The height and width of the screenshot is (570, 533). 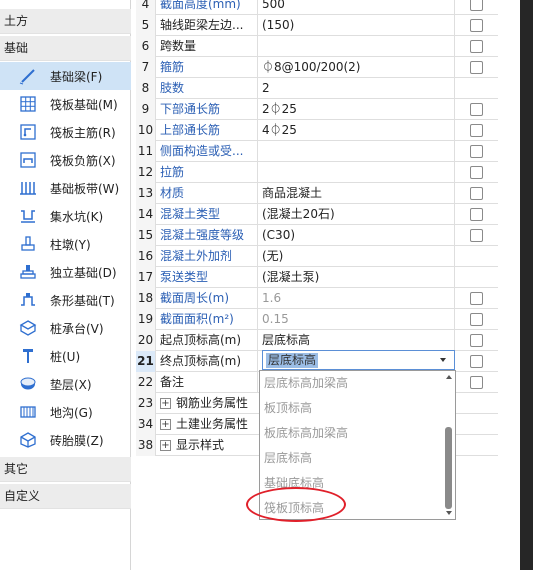 What do you see at coordinates (65, 104) in the screenshot?
I see `nav-item: 筏板基础(M)` at bounding box center [65, 104].